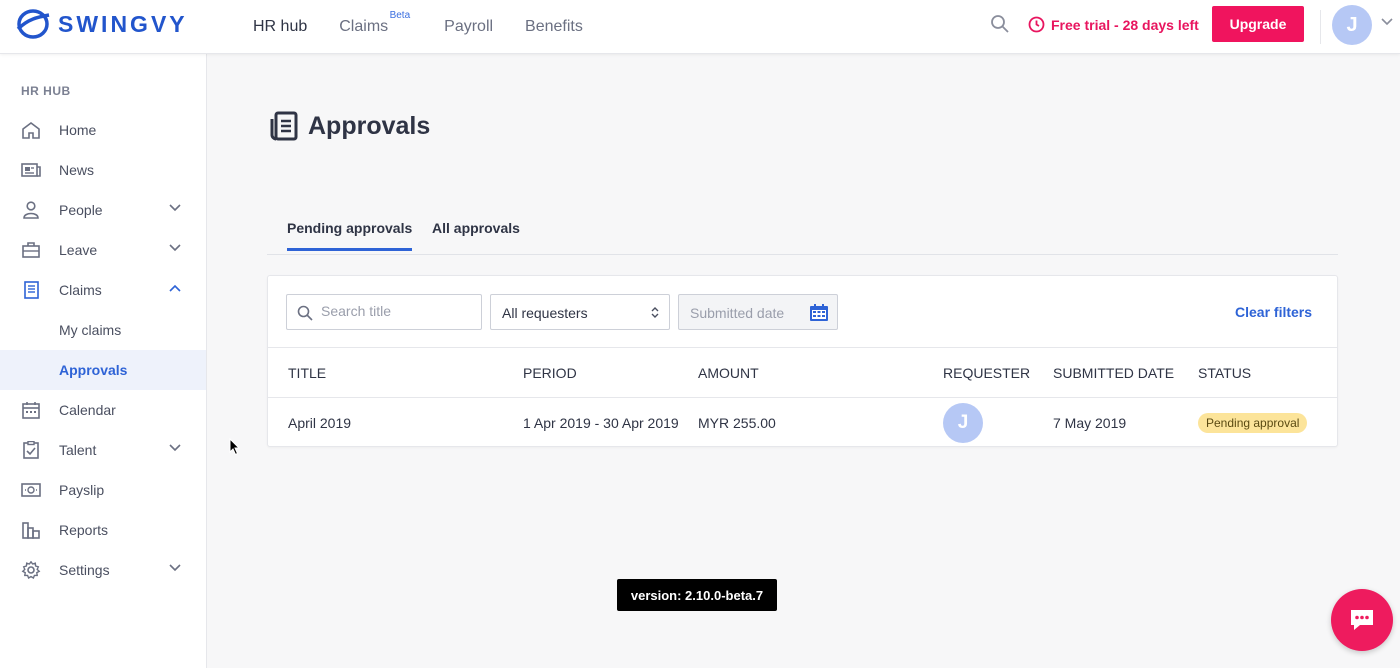  I want to click on clipboard-icon, so click(31, 450).